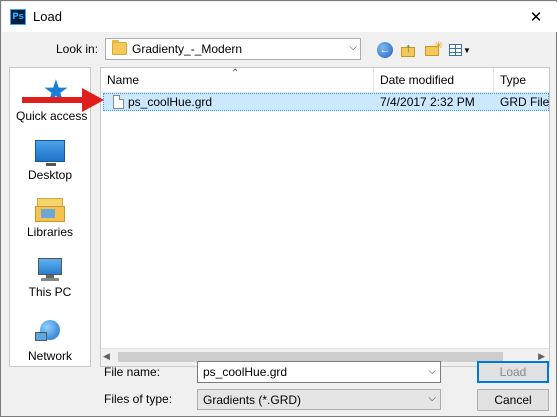 The height and width of the screenshot is (417, 557). Describe the element at coordinates (18, 17) in the screenshot. I see `photoshop-app-icon: Ps` at that location.